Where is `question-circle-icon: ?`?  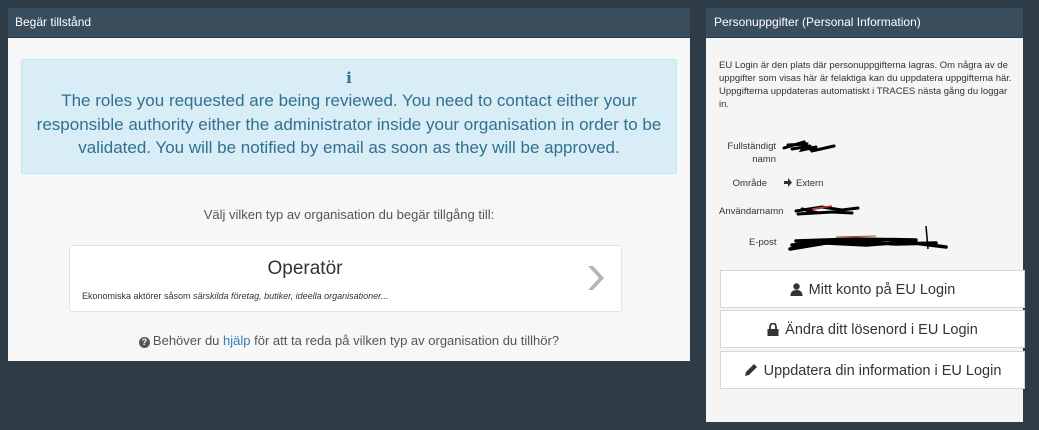
question-circle-icon: ? is located at coordinates (144, 342).